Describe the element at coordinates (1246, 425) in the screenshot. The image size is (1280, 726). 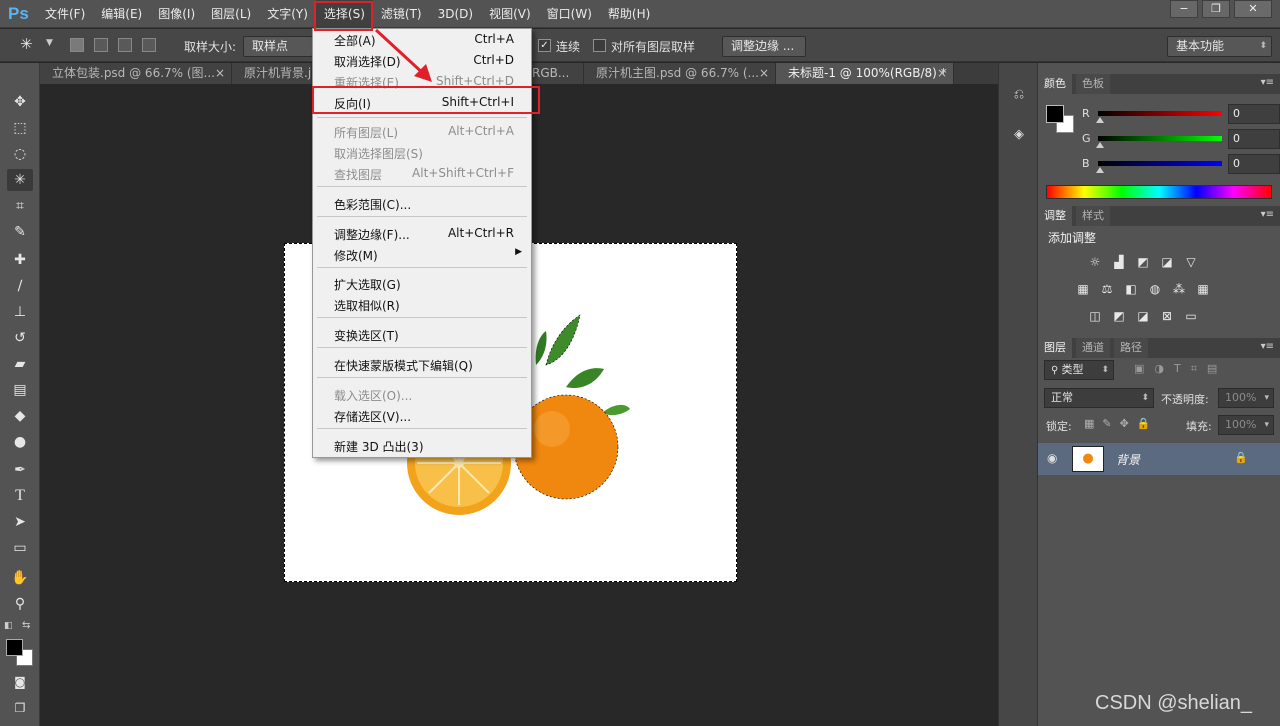
I see `fill-input: 100% ▾` at that location.